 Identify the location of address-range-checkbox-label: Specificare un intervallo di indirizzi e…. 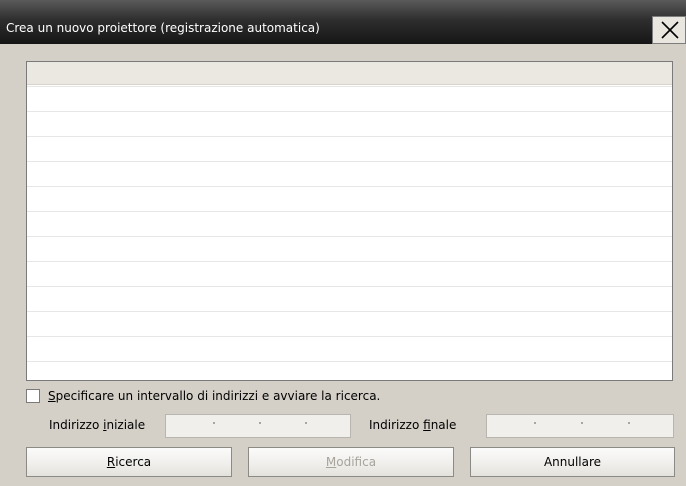
(214, 396).